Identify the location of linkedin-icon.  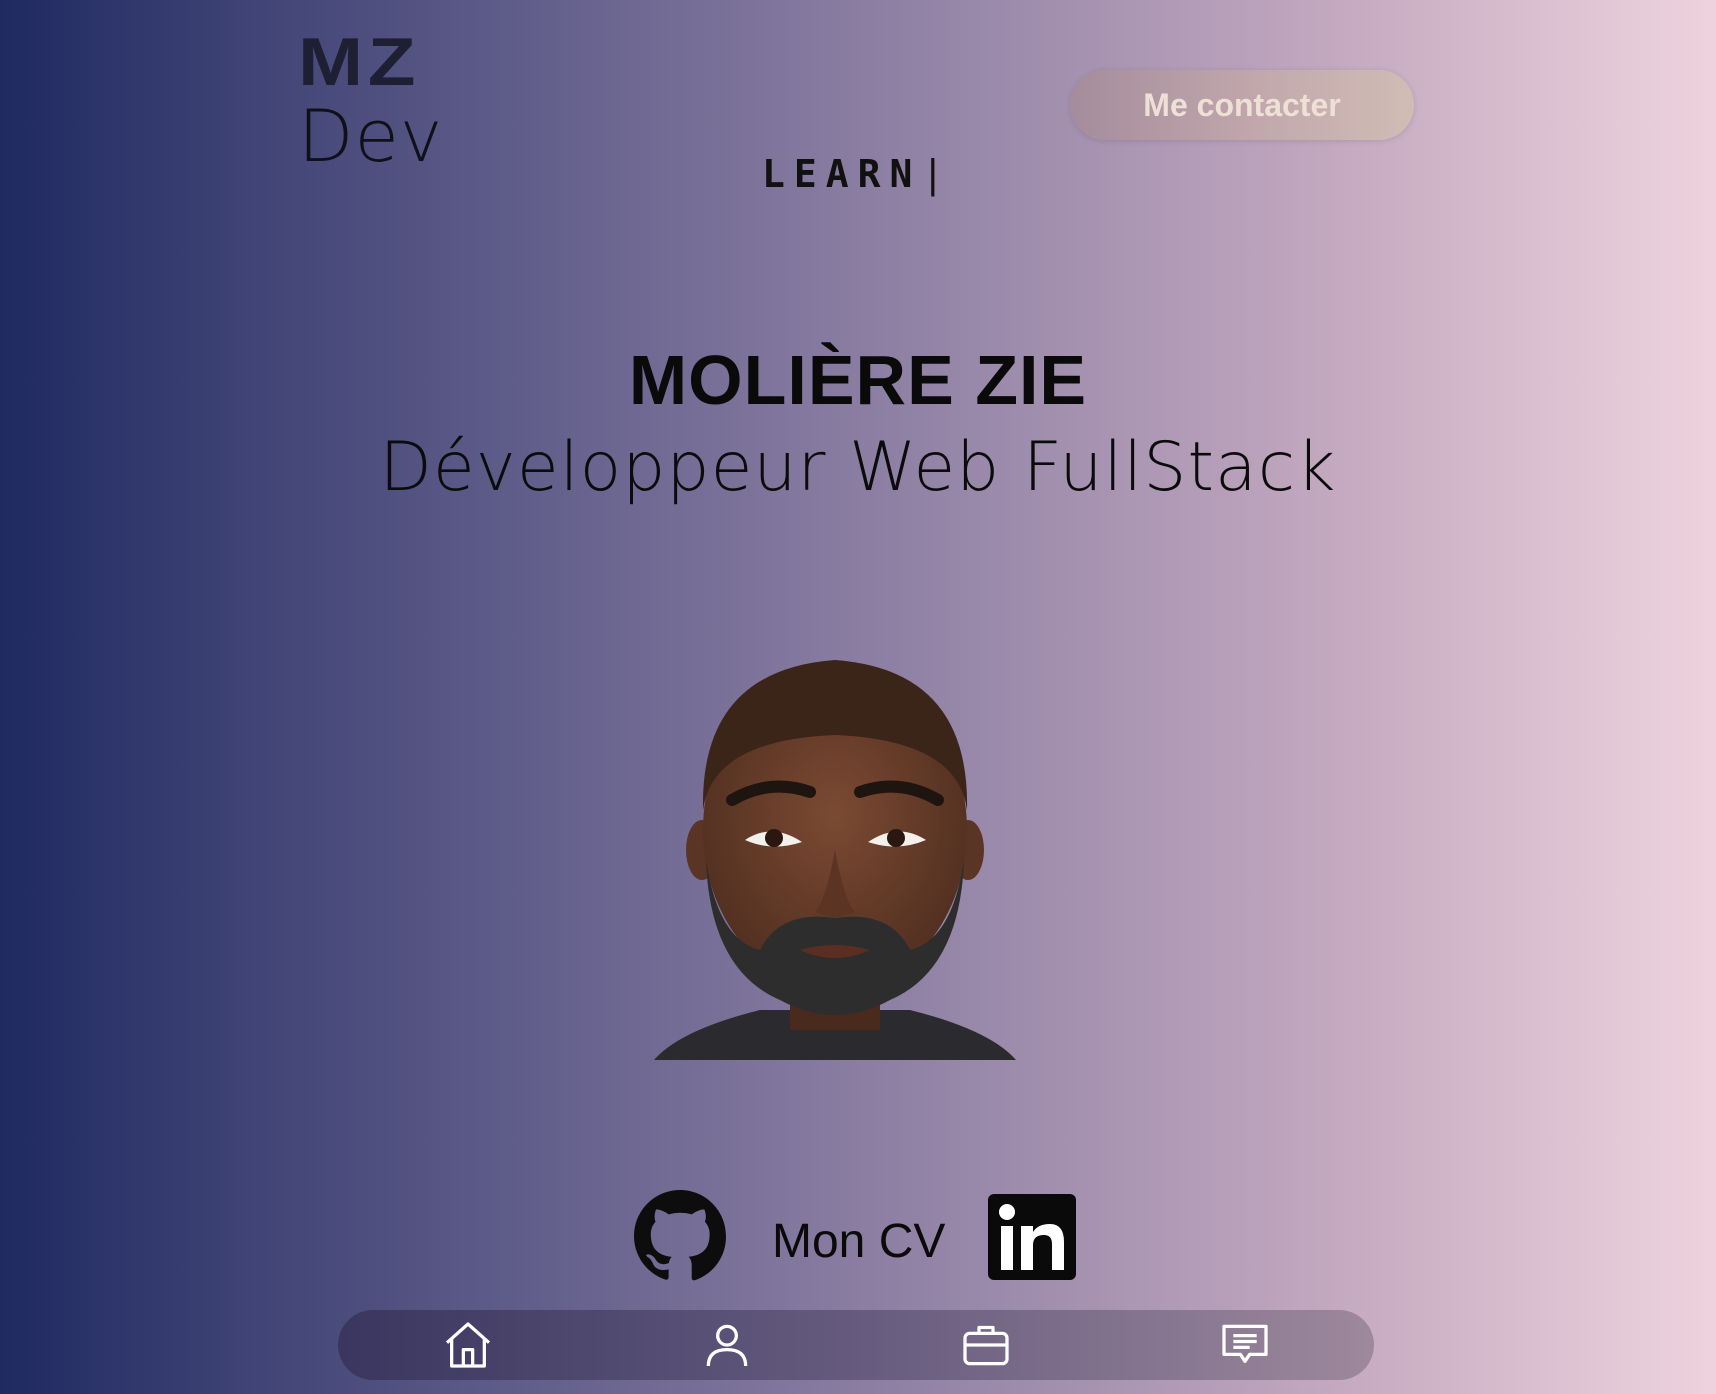
(1032, 1237).